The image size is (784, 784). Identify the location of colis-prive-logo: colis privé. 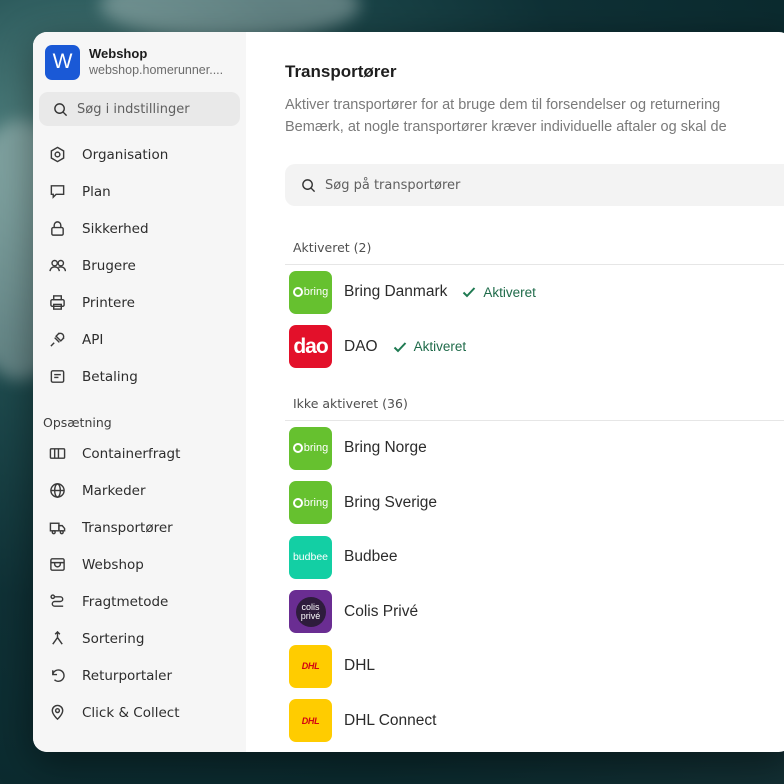
(310, 612).